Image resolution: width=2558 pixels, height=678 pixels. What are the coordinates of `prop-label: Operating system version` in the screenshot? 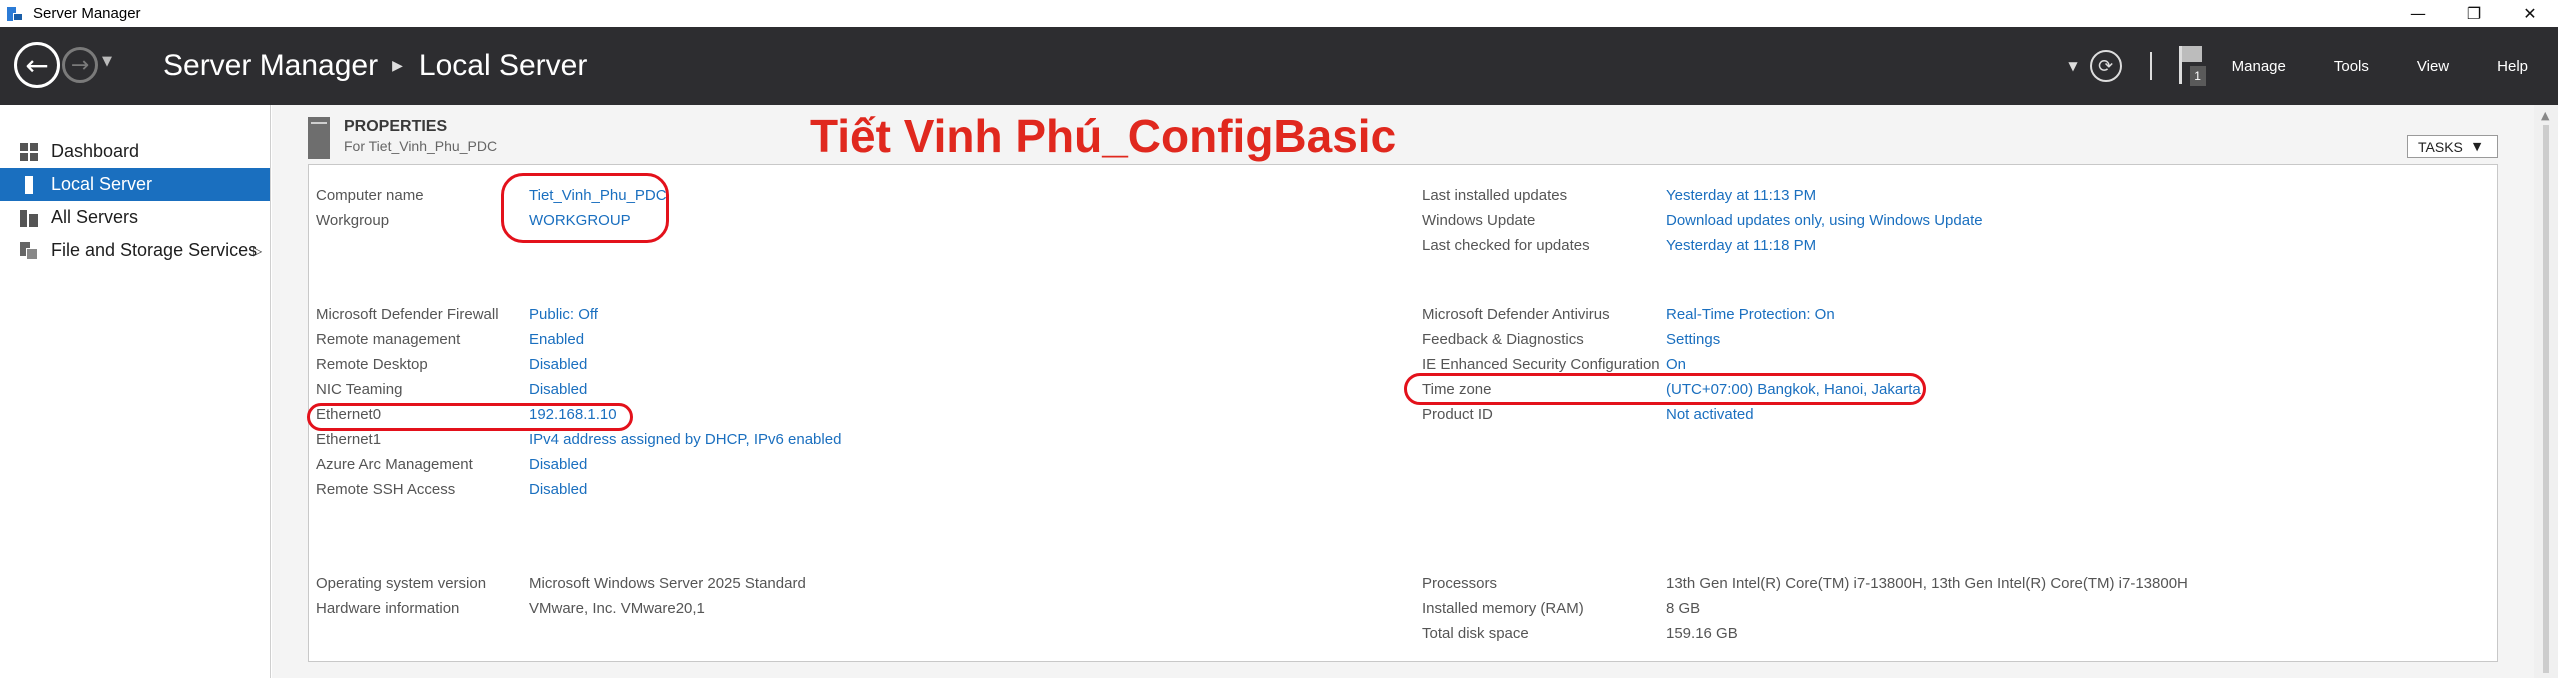 It's located at (401, 583).